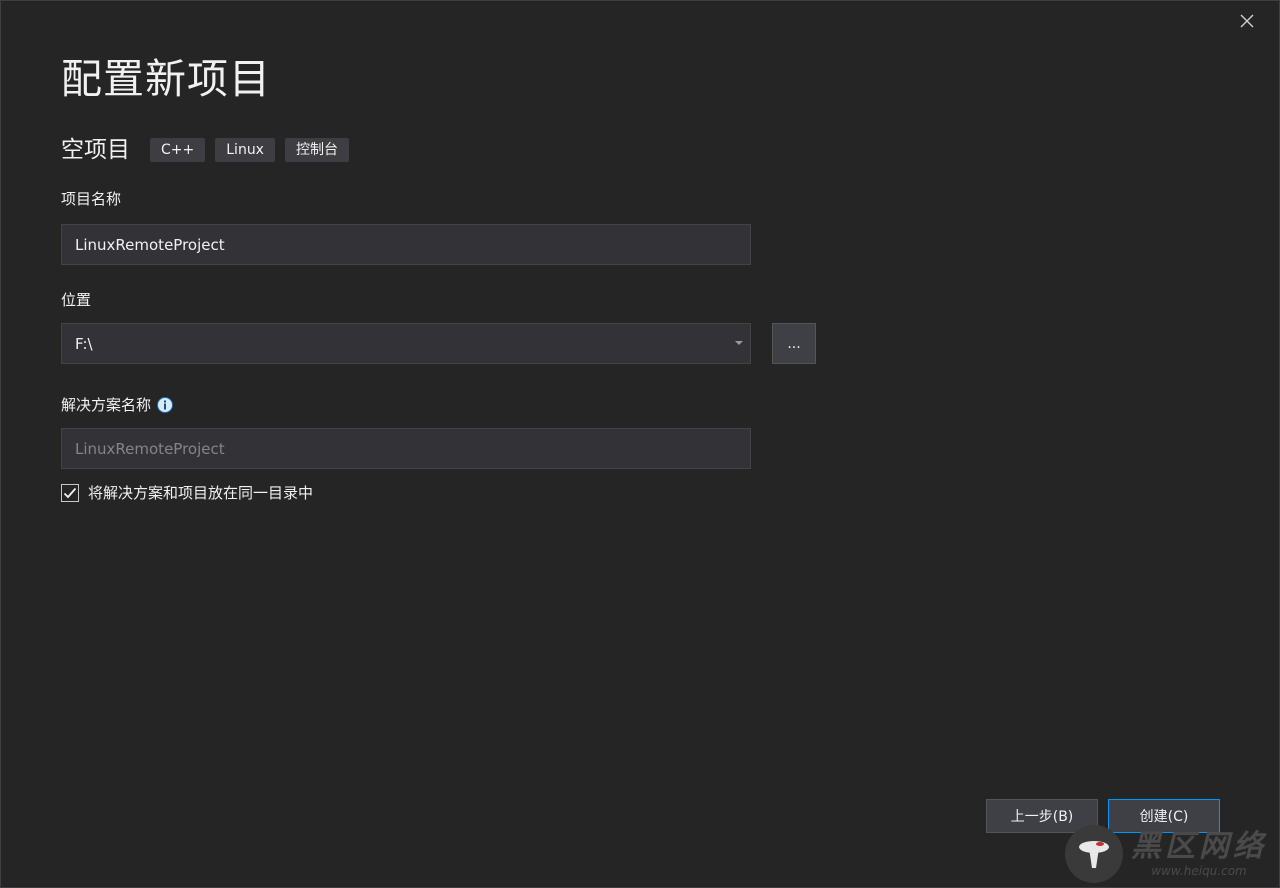  Describe the element at coordinates (165, 405) in the screenshot. I see `info-icon` at that location.